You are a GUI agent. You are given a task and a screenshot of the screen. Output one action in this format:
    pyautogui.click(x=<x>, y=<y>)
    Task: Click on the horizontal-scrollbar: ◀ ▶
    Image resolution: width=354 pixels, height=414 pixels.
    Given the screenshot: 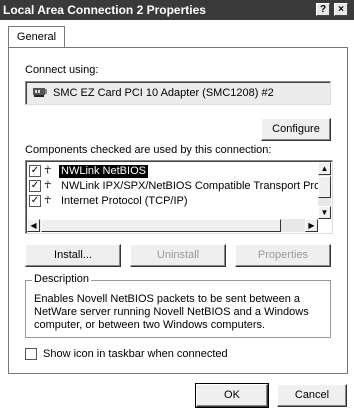 What is the action you would take?
    pyautogui.click(x=172, y=225)
    